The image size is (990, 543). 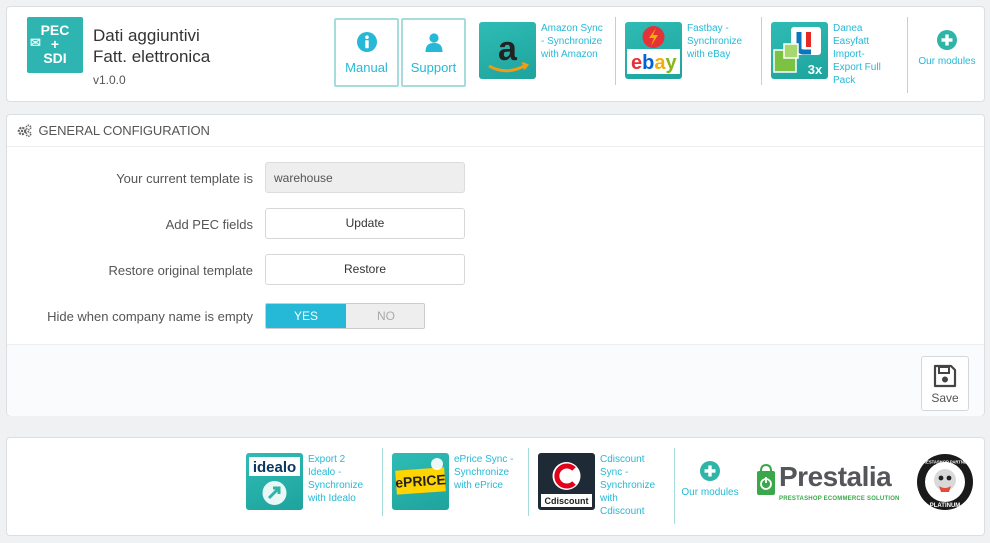 I want to click on our-modules-link: Our modules, so click(x=947, y=48).